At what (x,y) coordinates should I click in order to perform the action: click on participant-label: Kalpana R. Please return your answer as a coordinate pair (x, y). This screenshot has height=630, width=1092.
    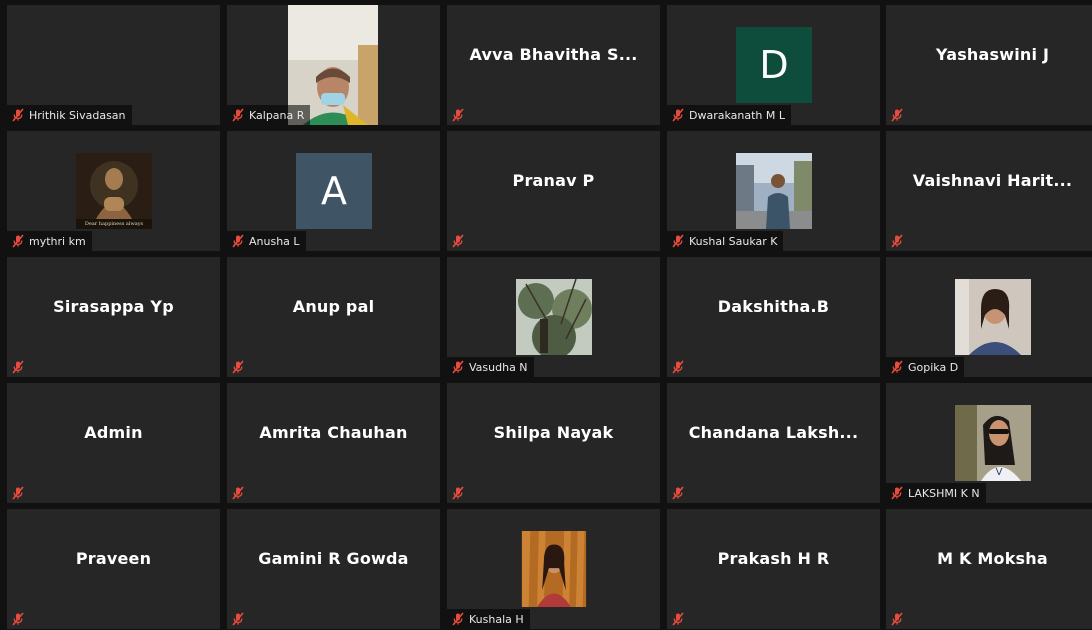
    Looking at the image, I should click on (277, 115).